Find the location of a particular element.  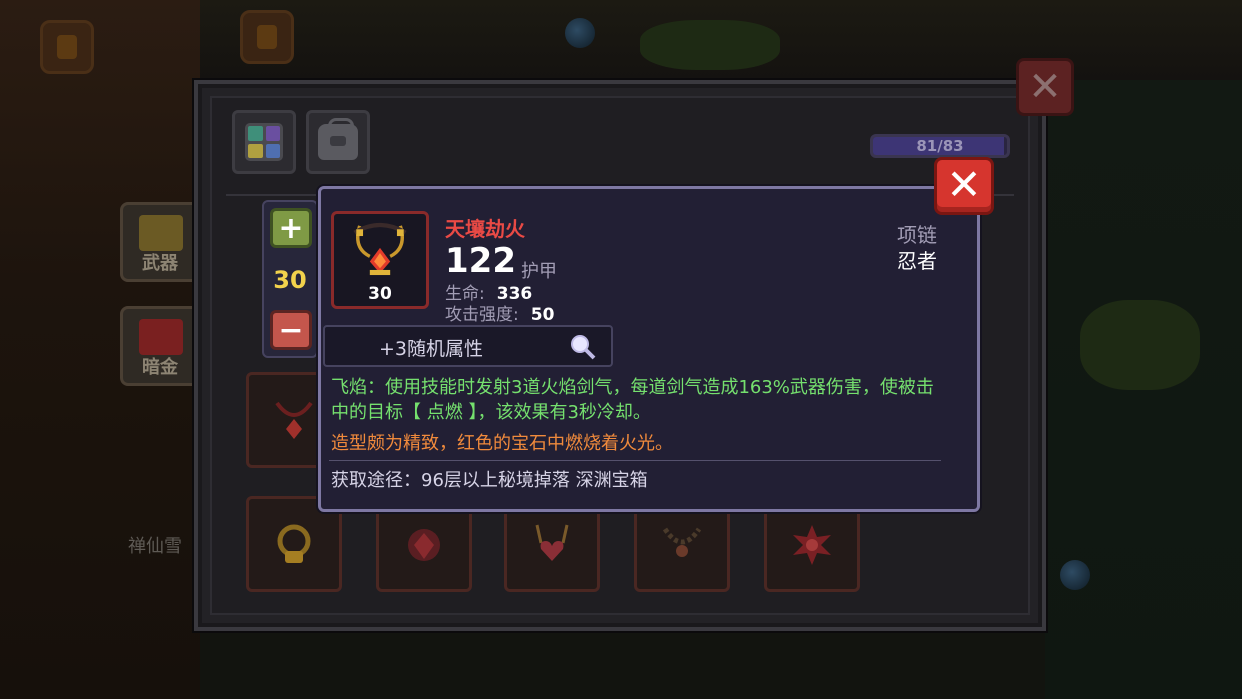

tab-bag is located at coordinates (338, 142).